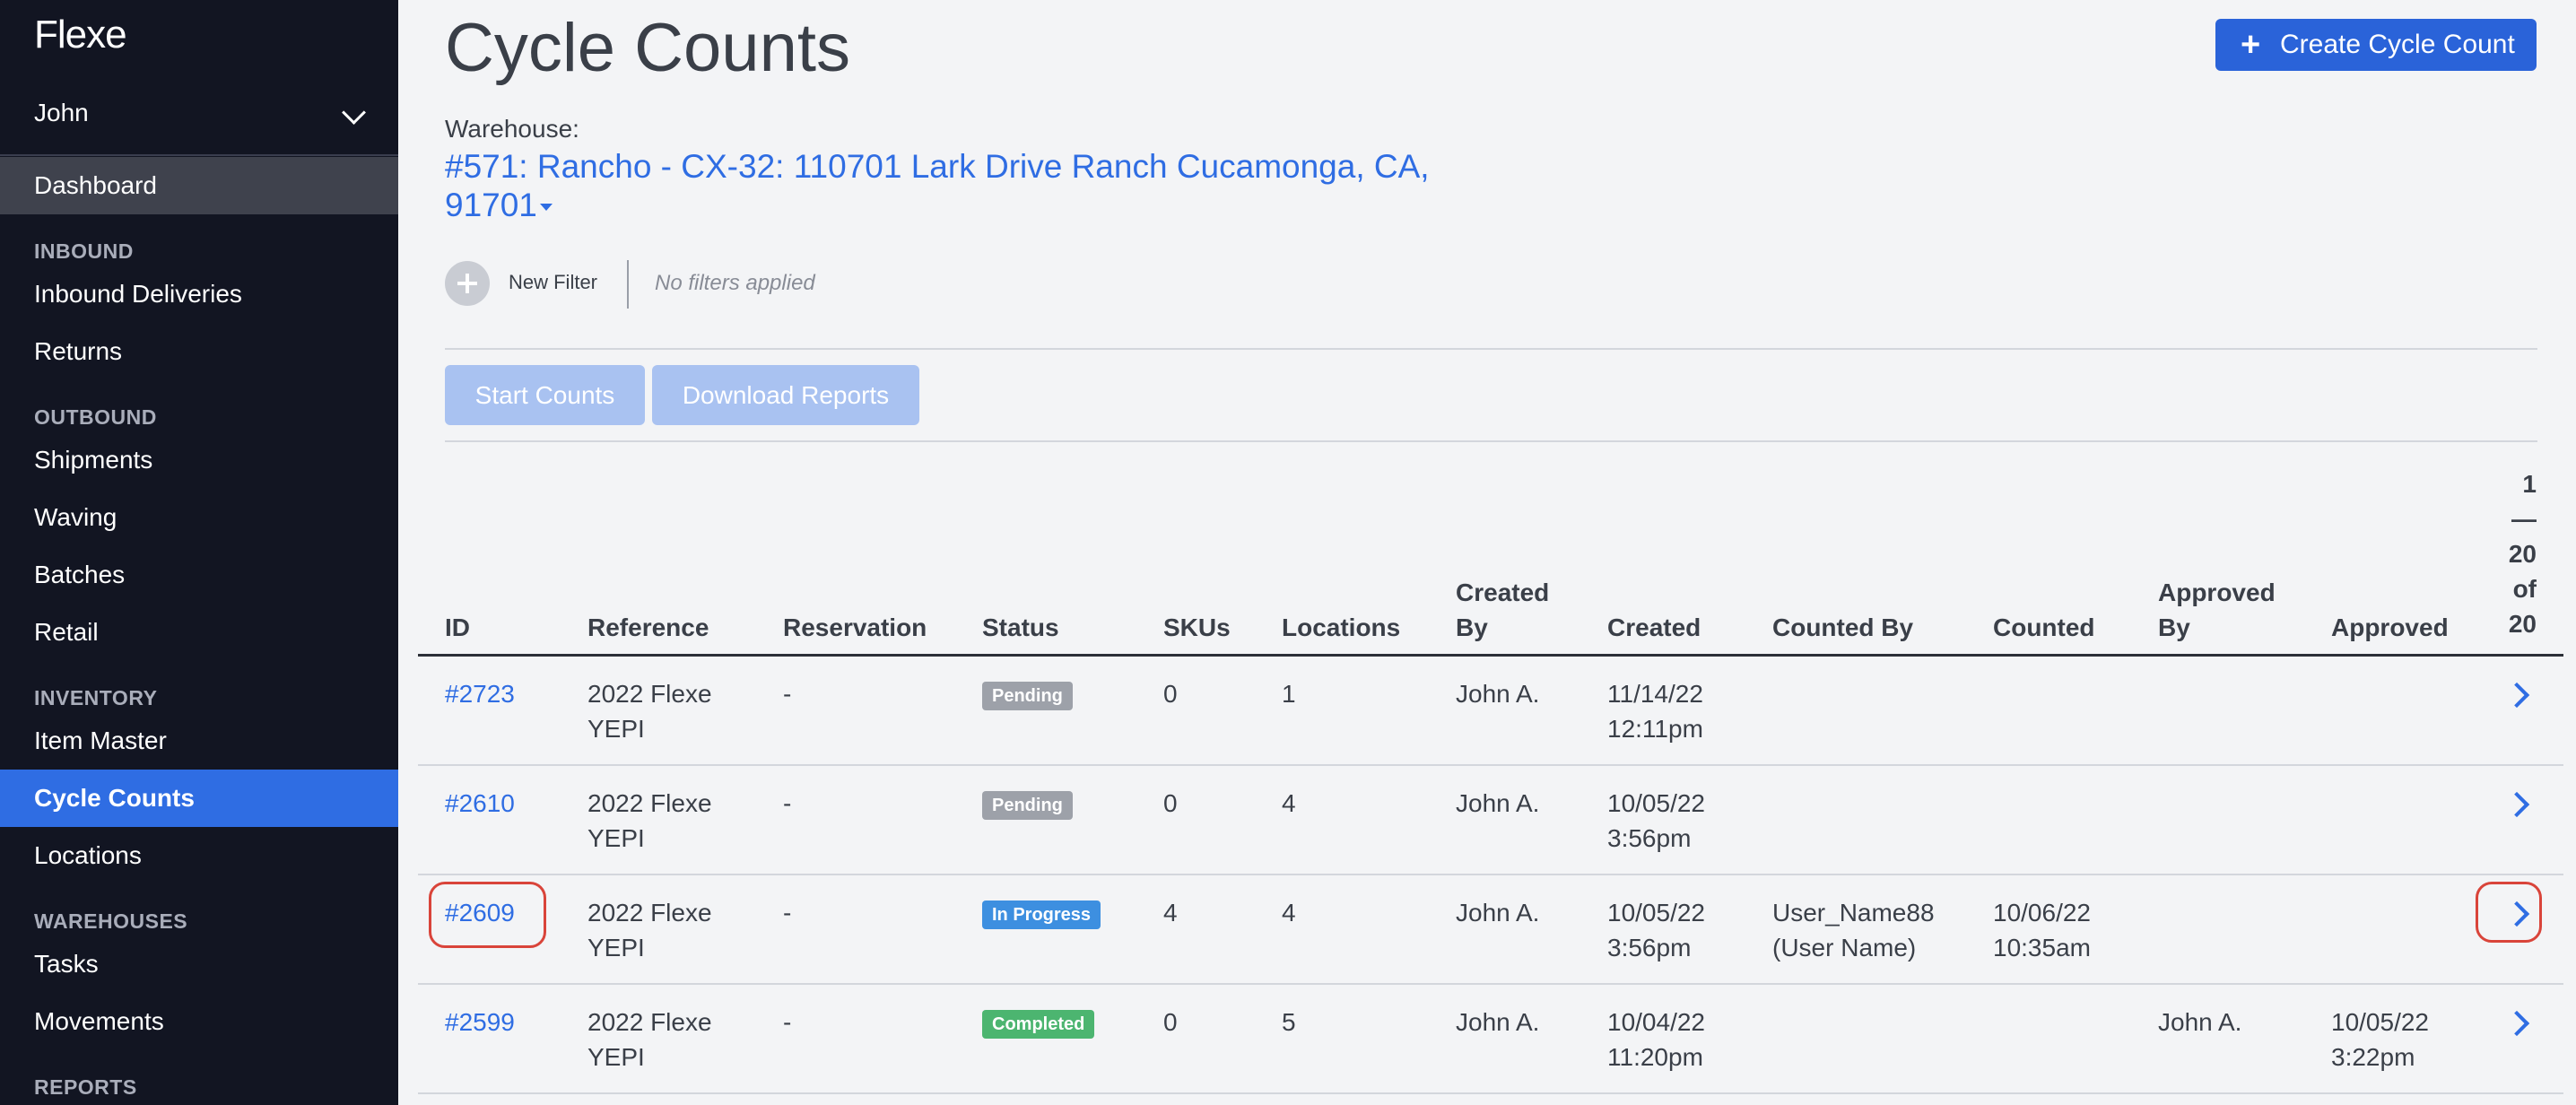 The width and height of the screenshot is (2576, 1105). I want to click on create-cycle-count-button: + Create Cycle Count, so click(2376, 45).